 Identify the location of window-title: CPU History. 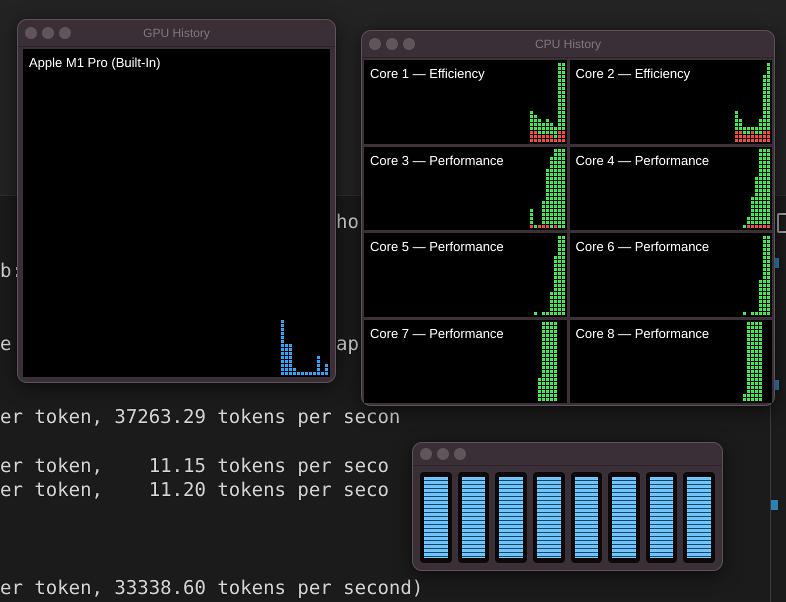
(567, 44).